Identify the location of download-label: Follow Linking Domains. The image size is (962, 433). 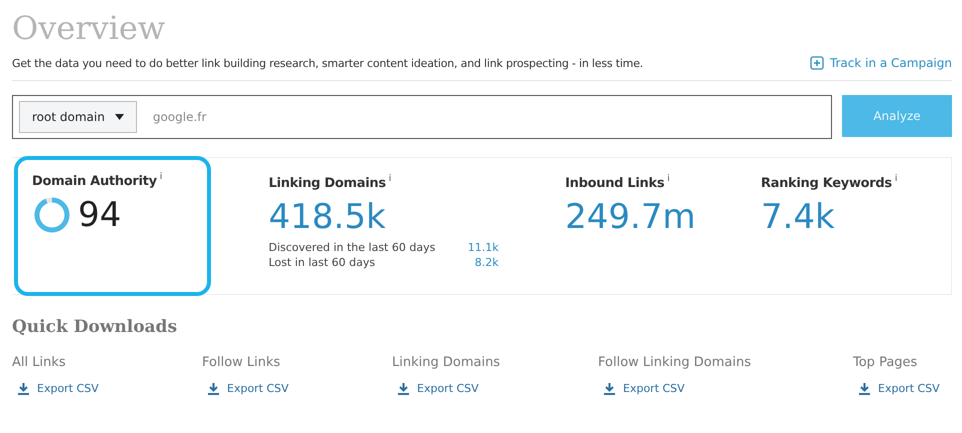
(675, 362).